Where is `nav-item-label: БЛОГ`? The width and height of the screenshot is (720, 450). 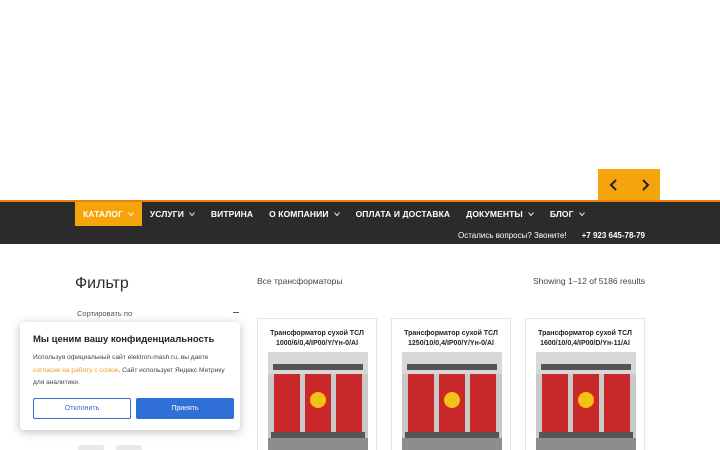 nav-item-label: БЛОГ is located at coordinates (561, 214).